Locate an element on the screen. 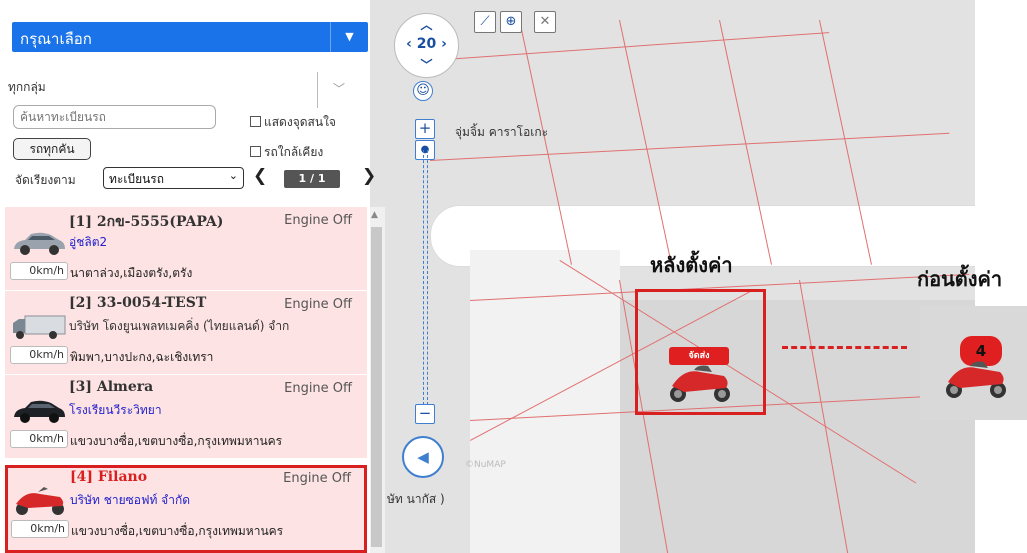 This screenshot has height=553, width=1027. car-silver-icon is located at coordinates (39, 243).